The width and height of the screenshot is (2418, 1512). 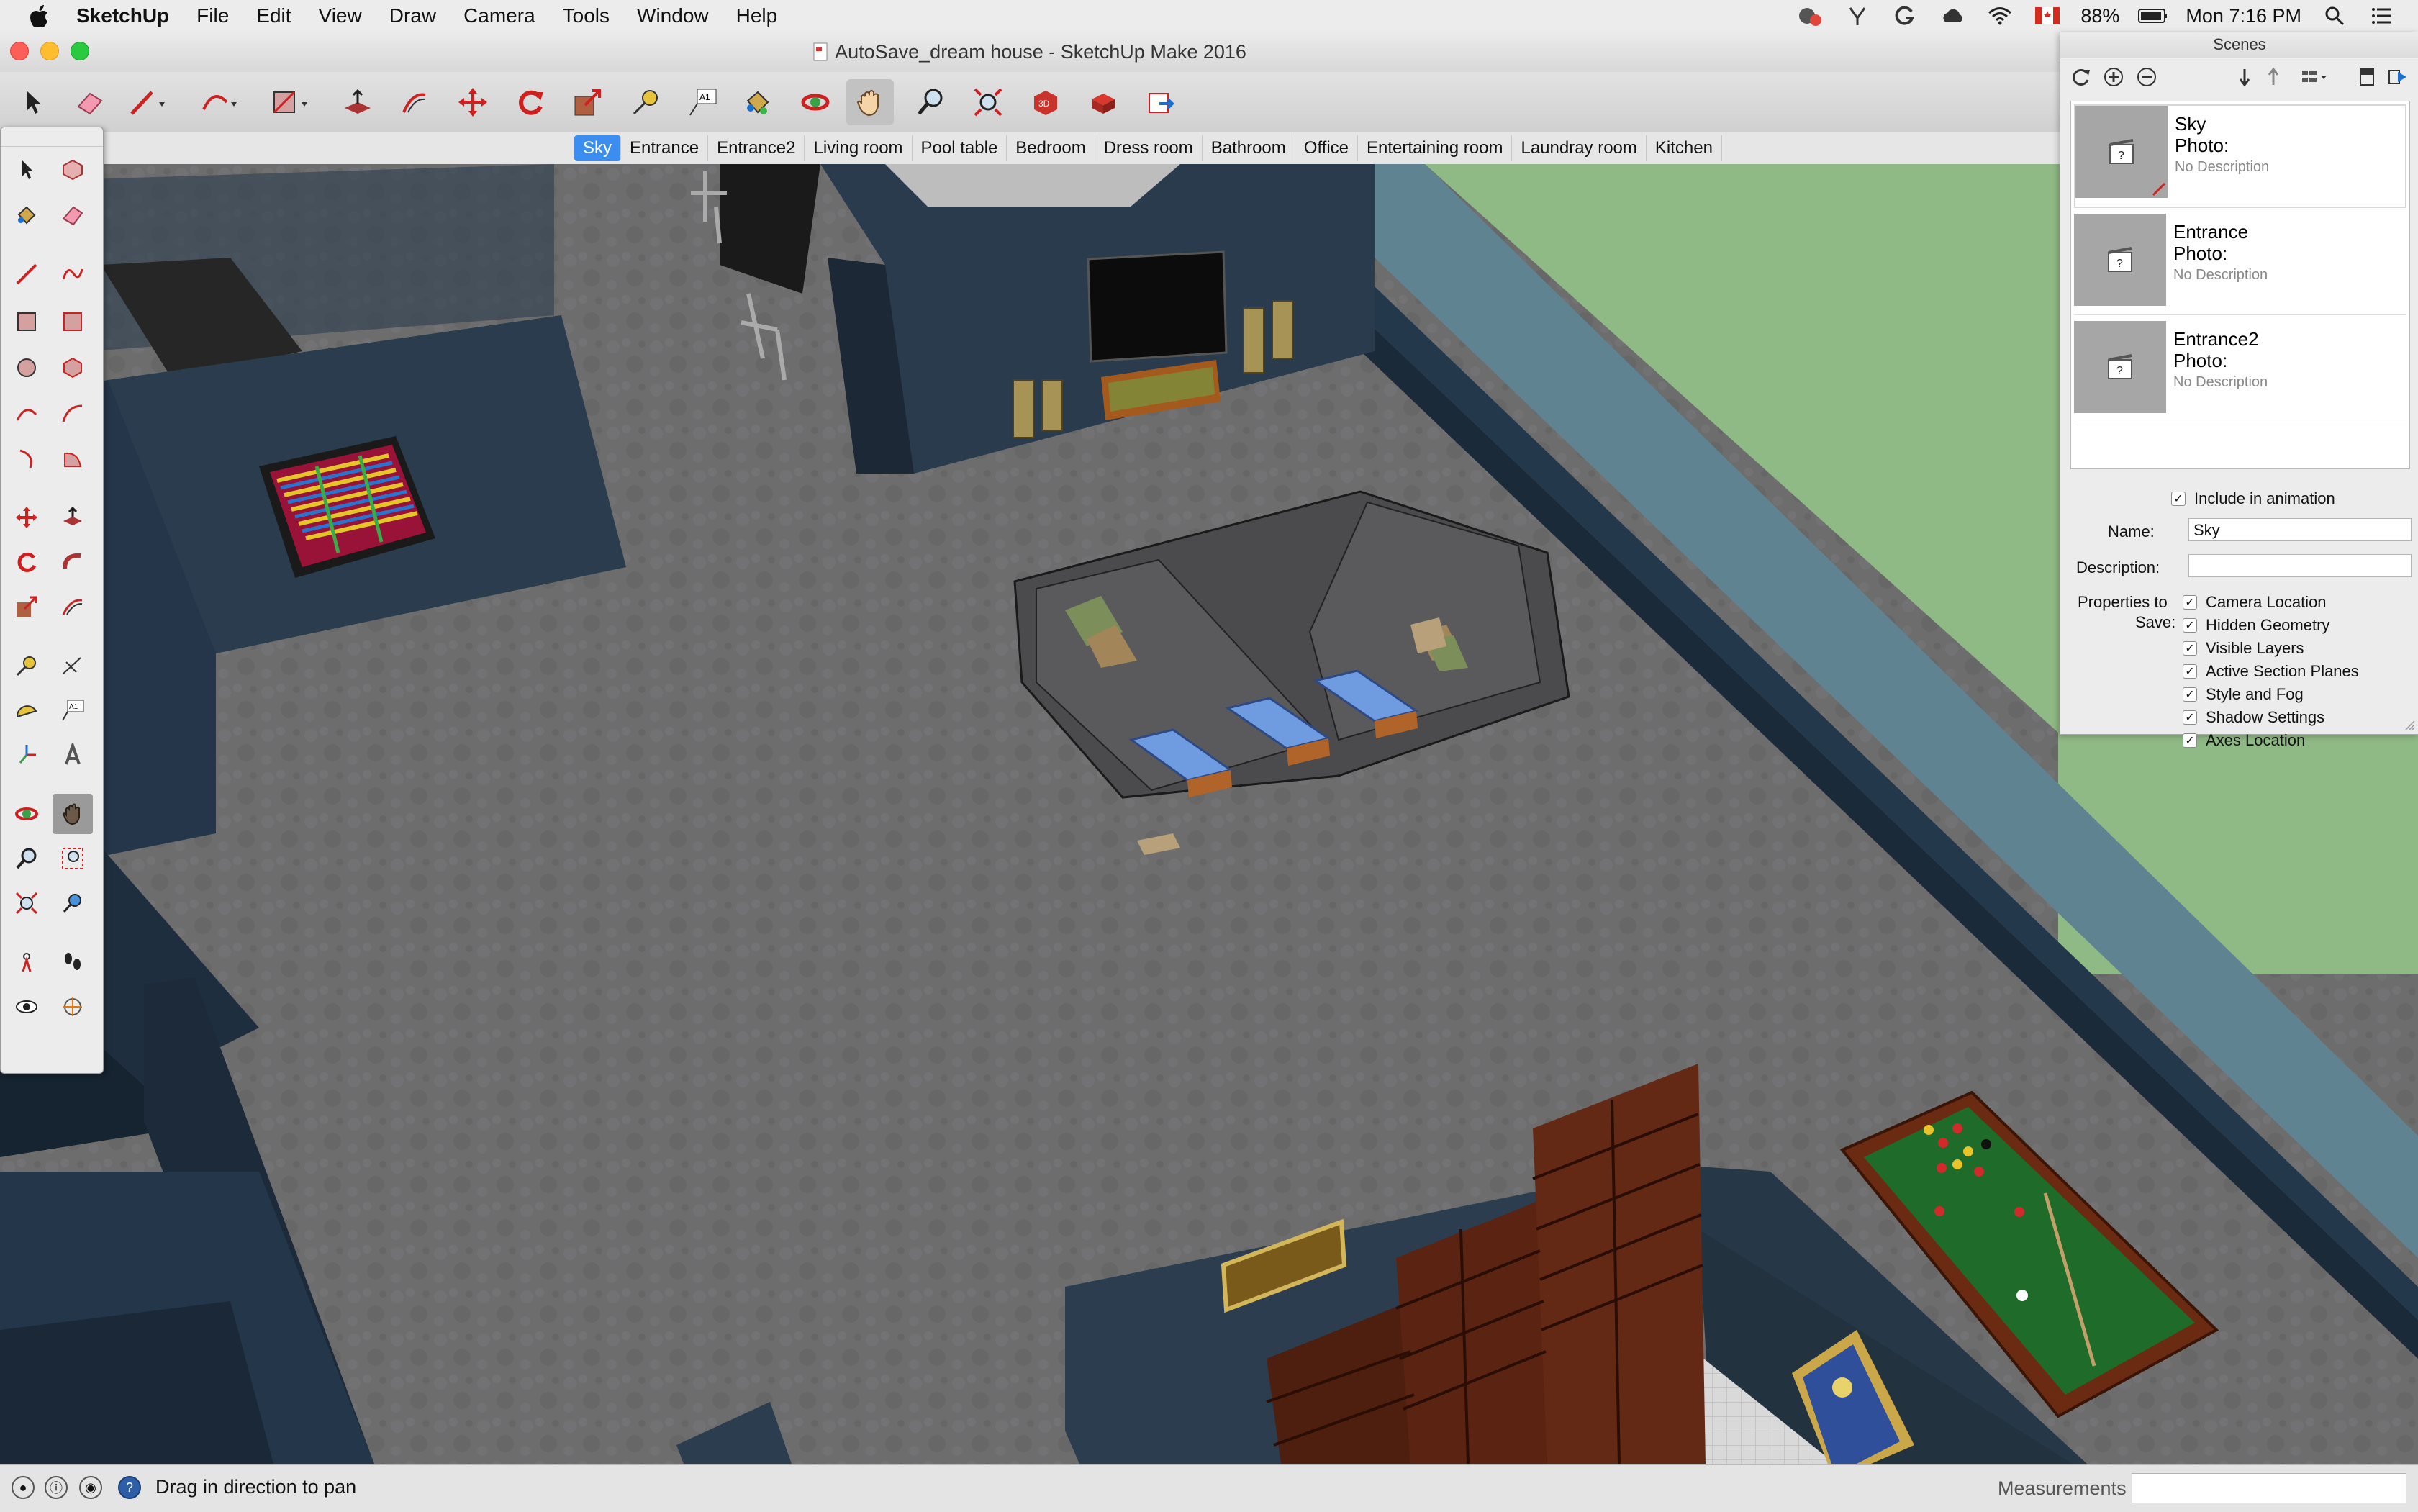 What do you see at coordinates (1953, 16) in the screenshot?
I see `cloud-icon` at bounding box center [1953, 16].